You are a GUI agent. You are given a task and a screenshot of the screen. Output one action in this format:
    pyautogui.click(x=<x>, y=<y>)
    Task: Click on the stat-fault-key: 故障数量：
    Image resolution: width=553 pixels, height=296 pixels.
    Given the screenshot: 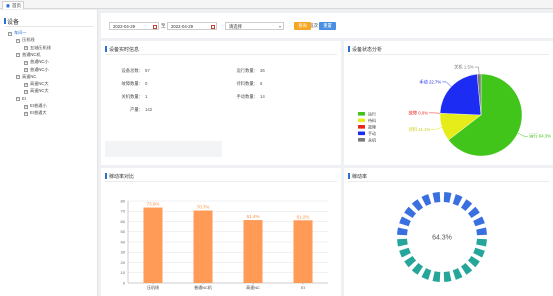 What is the action you would take?
    pyautogui.click(x=132, y=83)
    